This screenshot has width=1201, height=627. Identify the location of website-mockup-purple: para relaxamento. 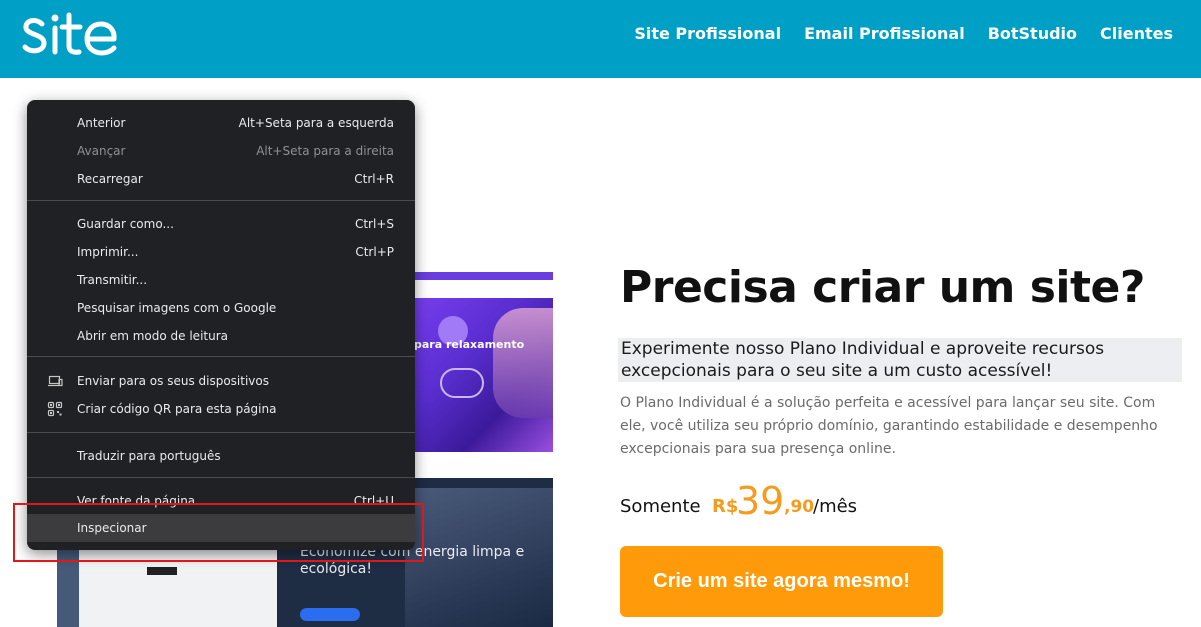
(476, 362).